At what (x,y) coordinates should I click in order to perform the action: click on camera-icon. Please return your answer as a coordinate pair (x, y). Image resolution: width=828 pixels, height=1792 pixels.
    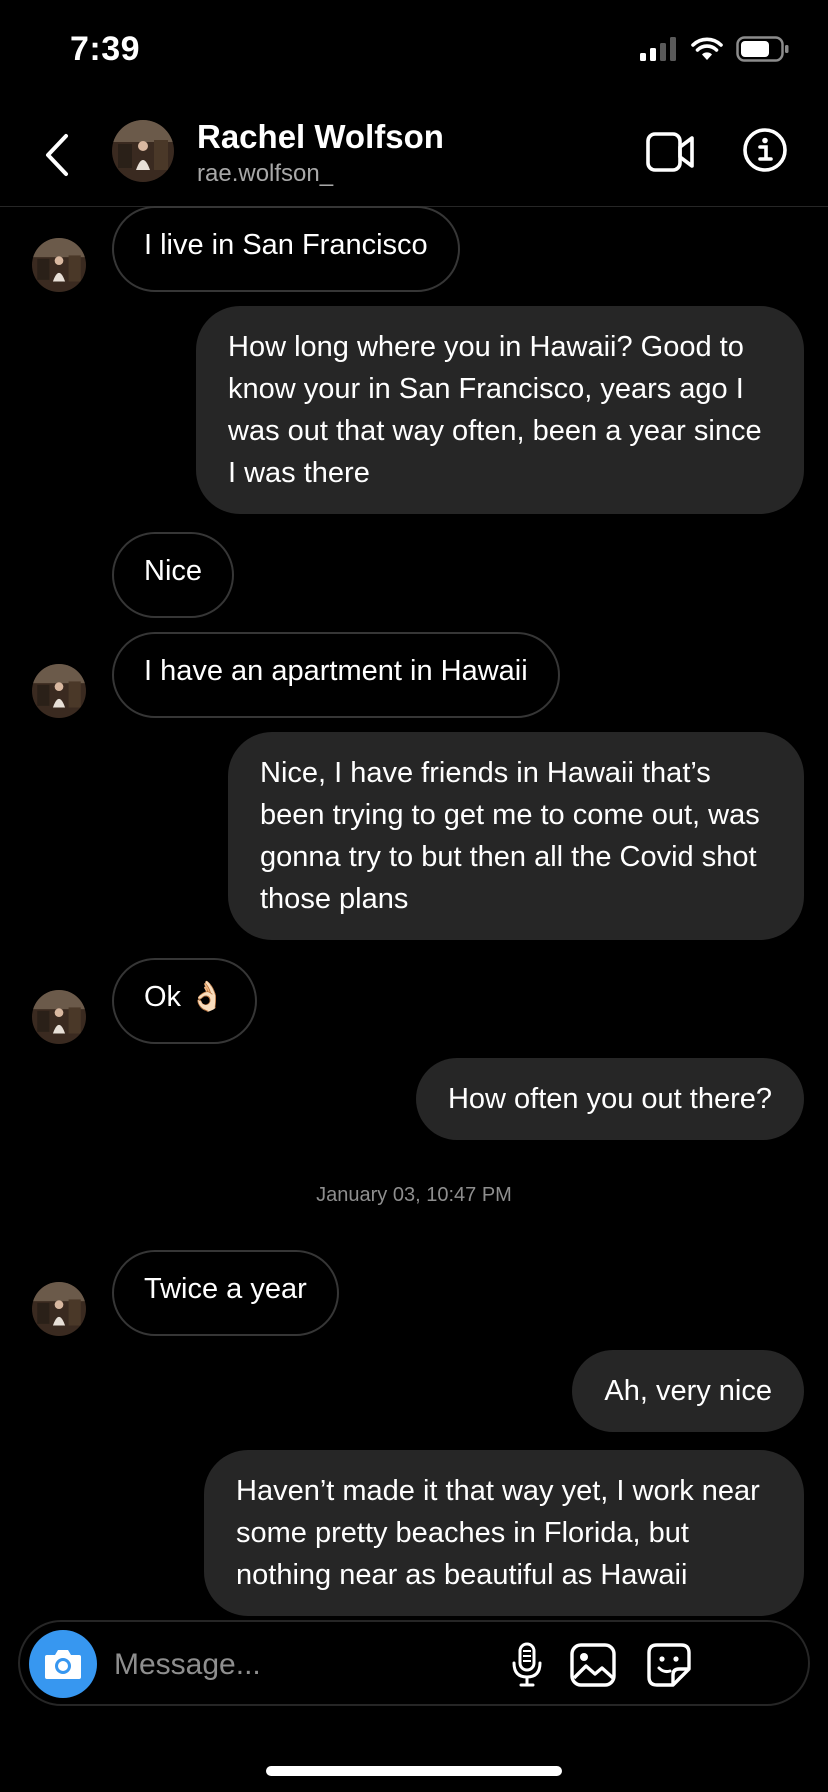
    Looking at the image, I should click on (63, 1664).